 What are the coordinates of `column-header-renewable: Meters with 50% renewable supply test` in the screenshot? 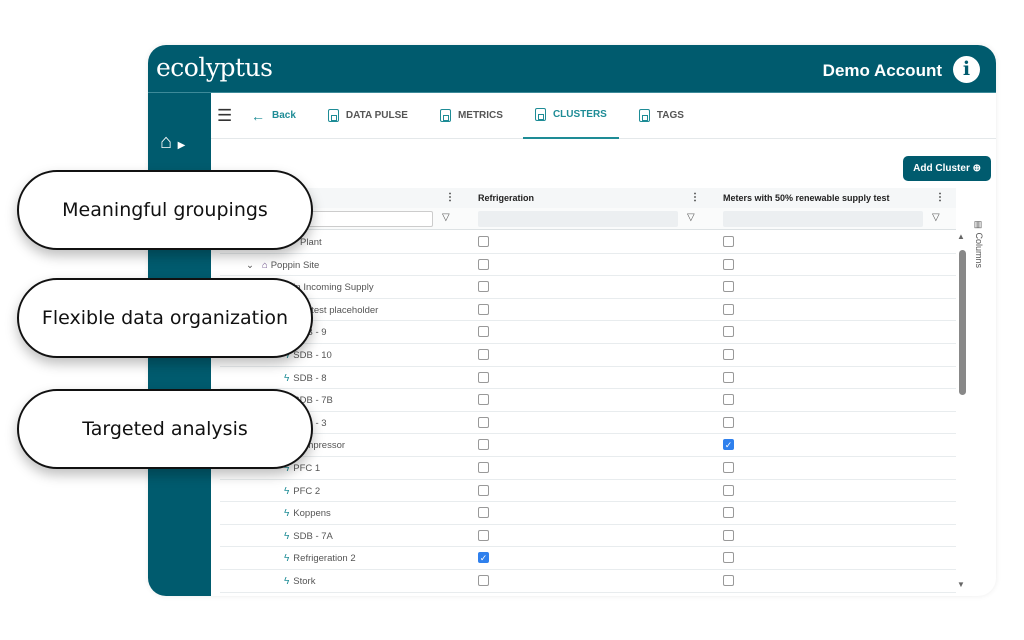 It's located at (806, 198).